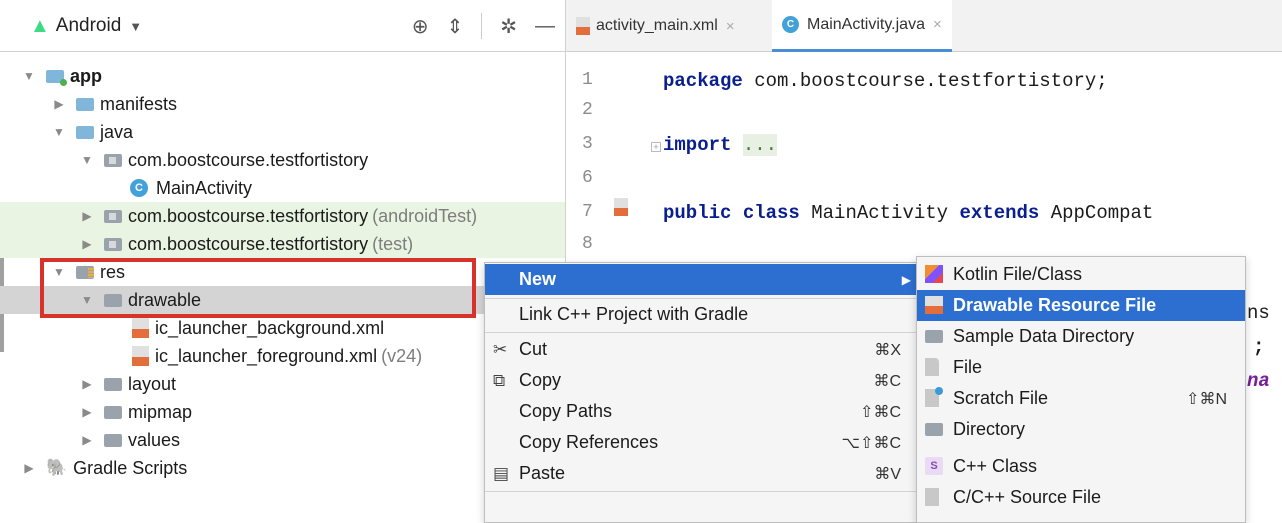 This screenshot has width=1282, height=523. I want to click on submenu-item-label: File, so click(968, 367).